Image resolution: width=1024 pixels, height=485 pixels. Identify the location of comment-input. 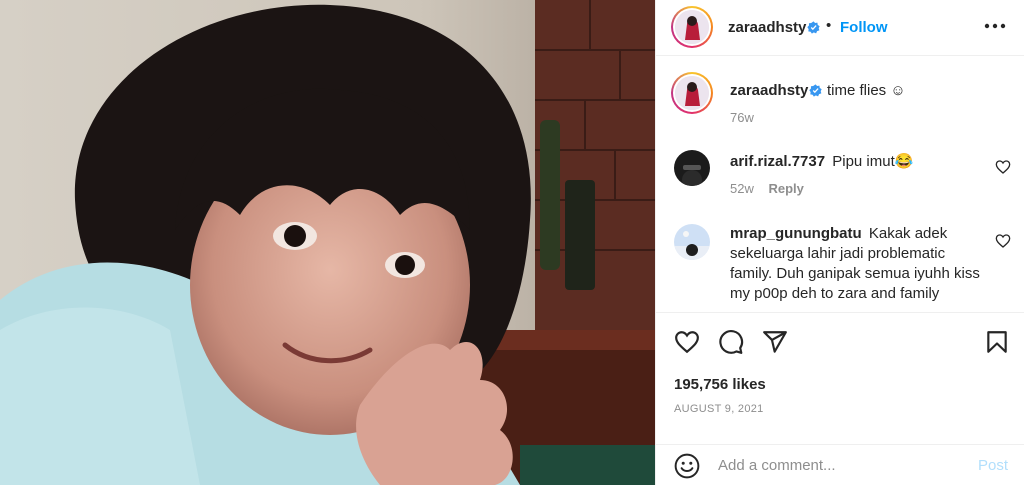
(838, 465).